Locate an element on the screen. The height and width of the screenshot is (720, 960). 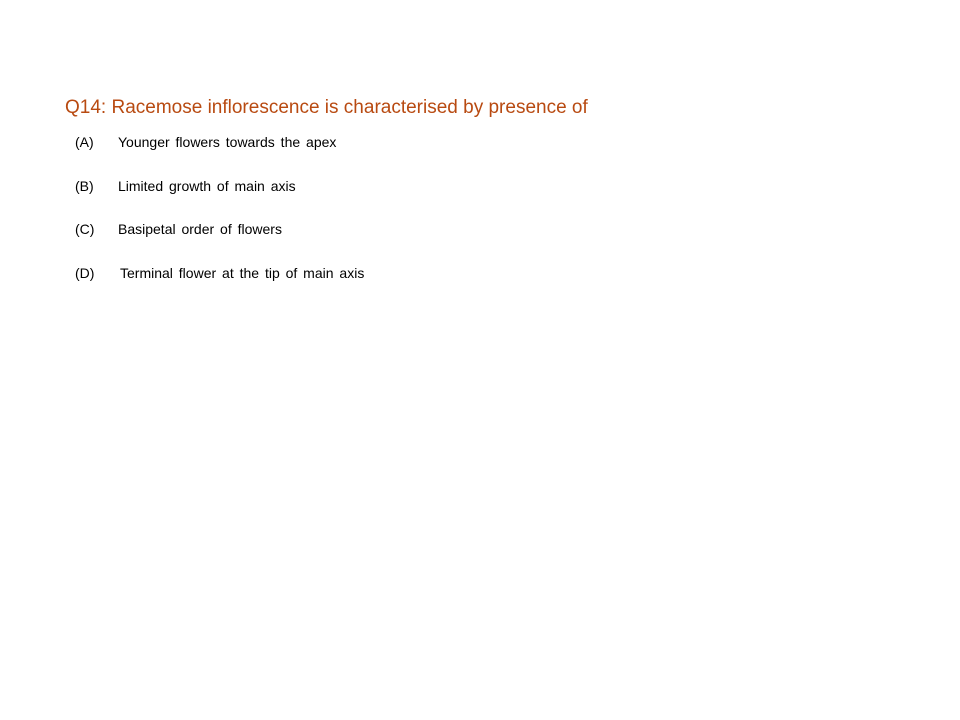
option-text: Younger flowers towards the apex is located at coordinates (227, 142).